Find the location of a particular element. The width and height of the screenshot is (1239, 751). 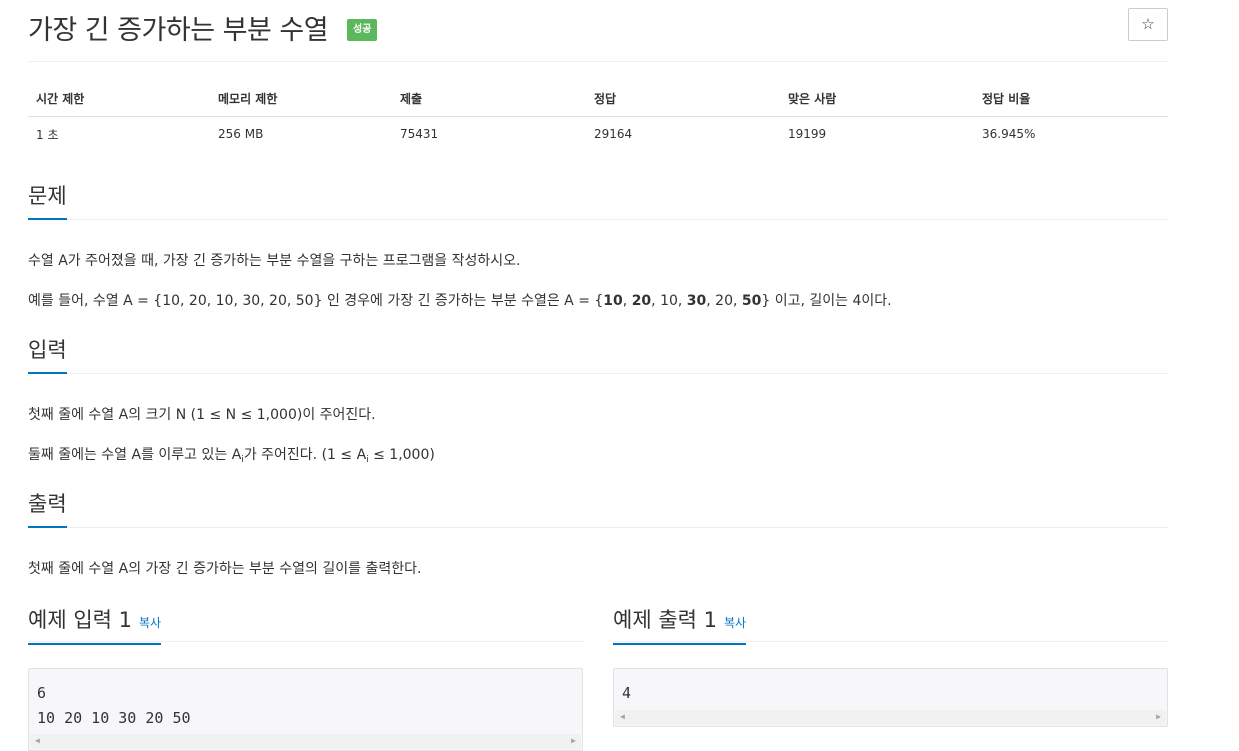

header-solvers: 맞은 사람 is located at coordinates (877, 99).